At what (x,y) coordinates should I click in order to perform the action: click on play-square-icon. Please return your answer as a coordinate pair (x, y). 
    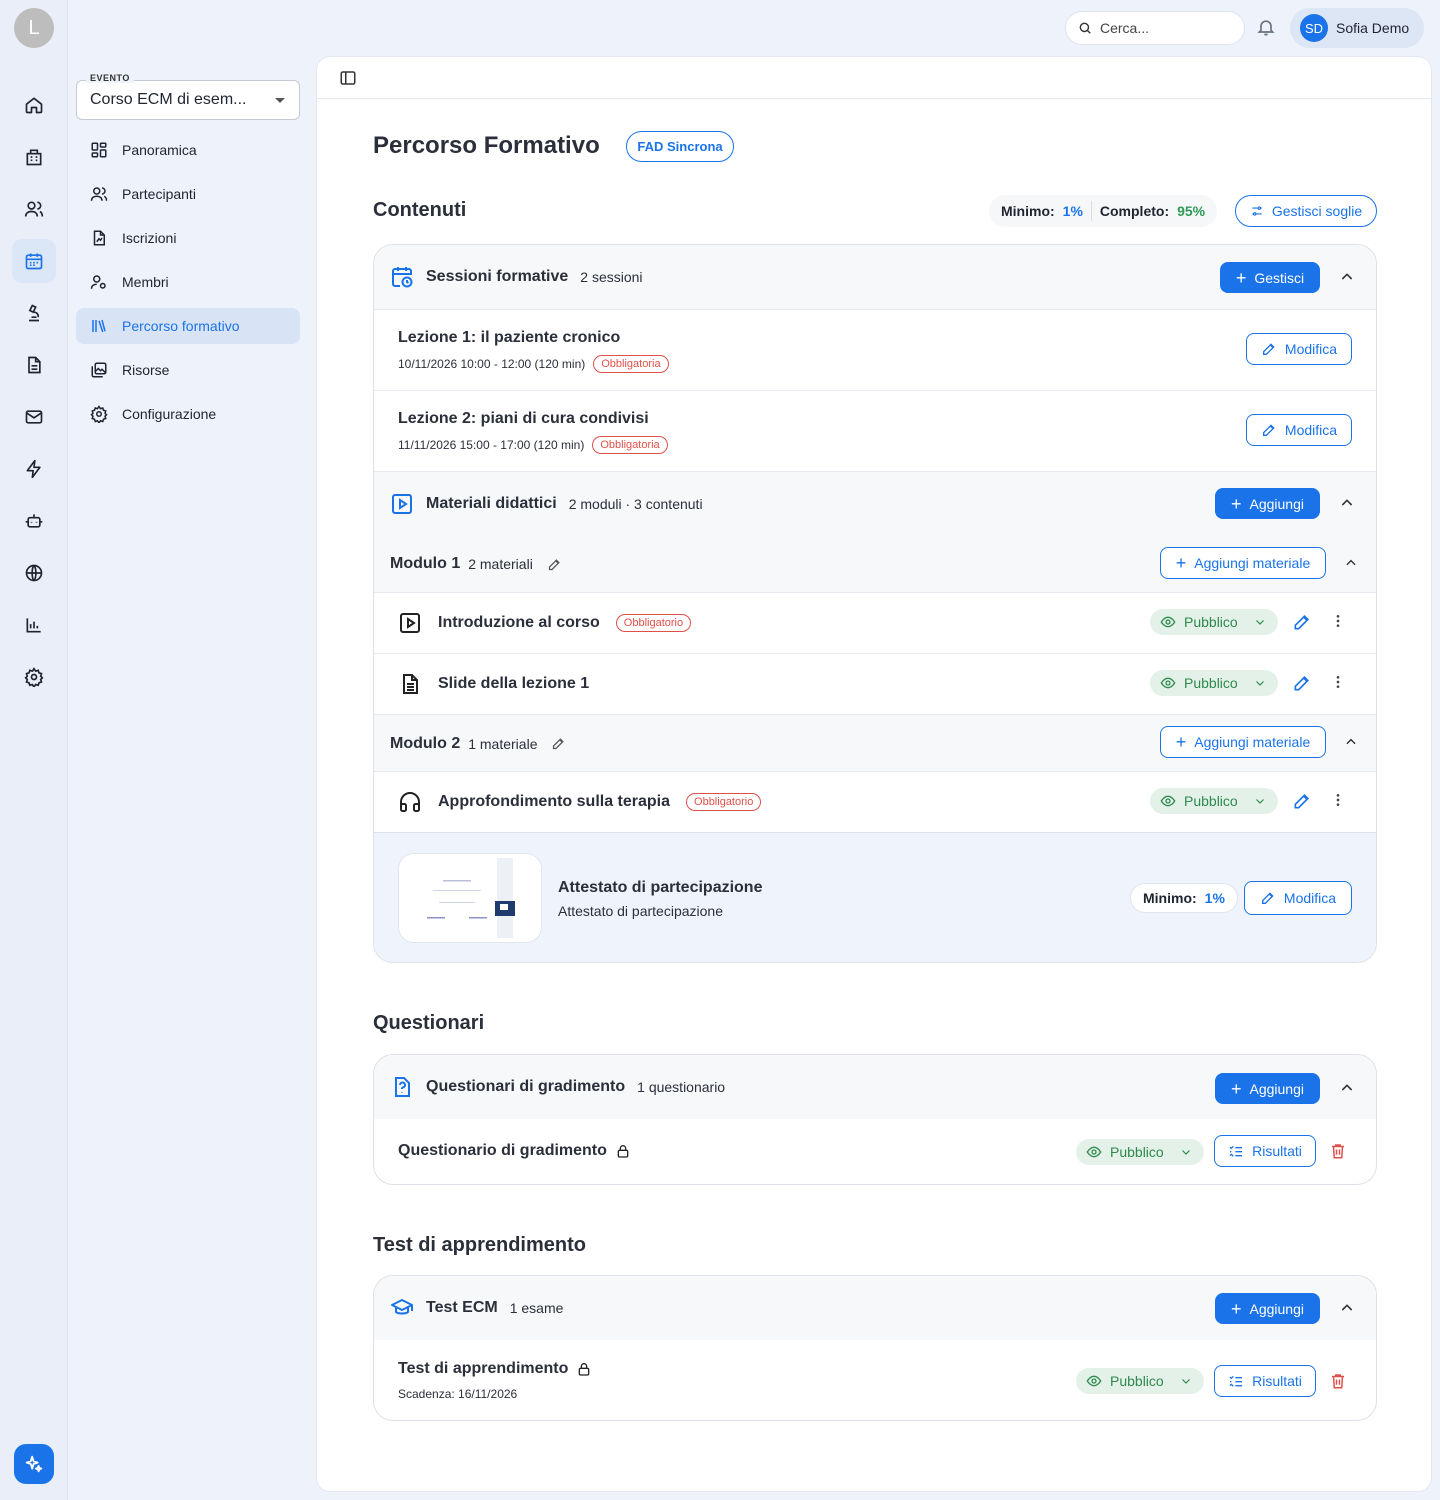
    Looking at the image, I should click on (402, 503).